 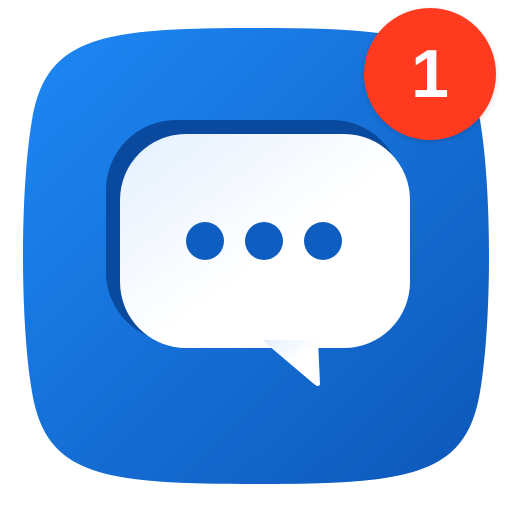 I want to click on typing-dots-icon, so click(x=264, y=241).